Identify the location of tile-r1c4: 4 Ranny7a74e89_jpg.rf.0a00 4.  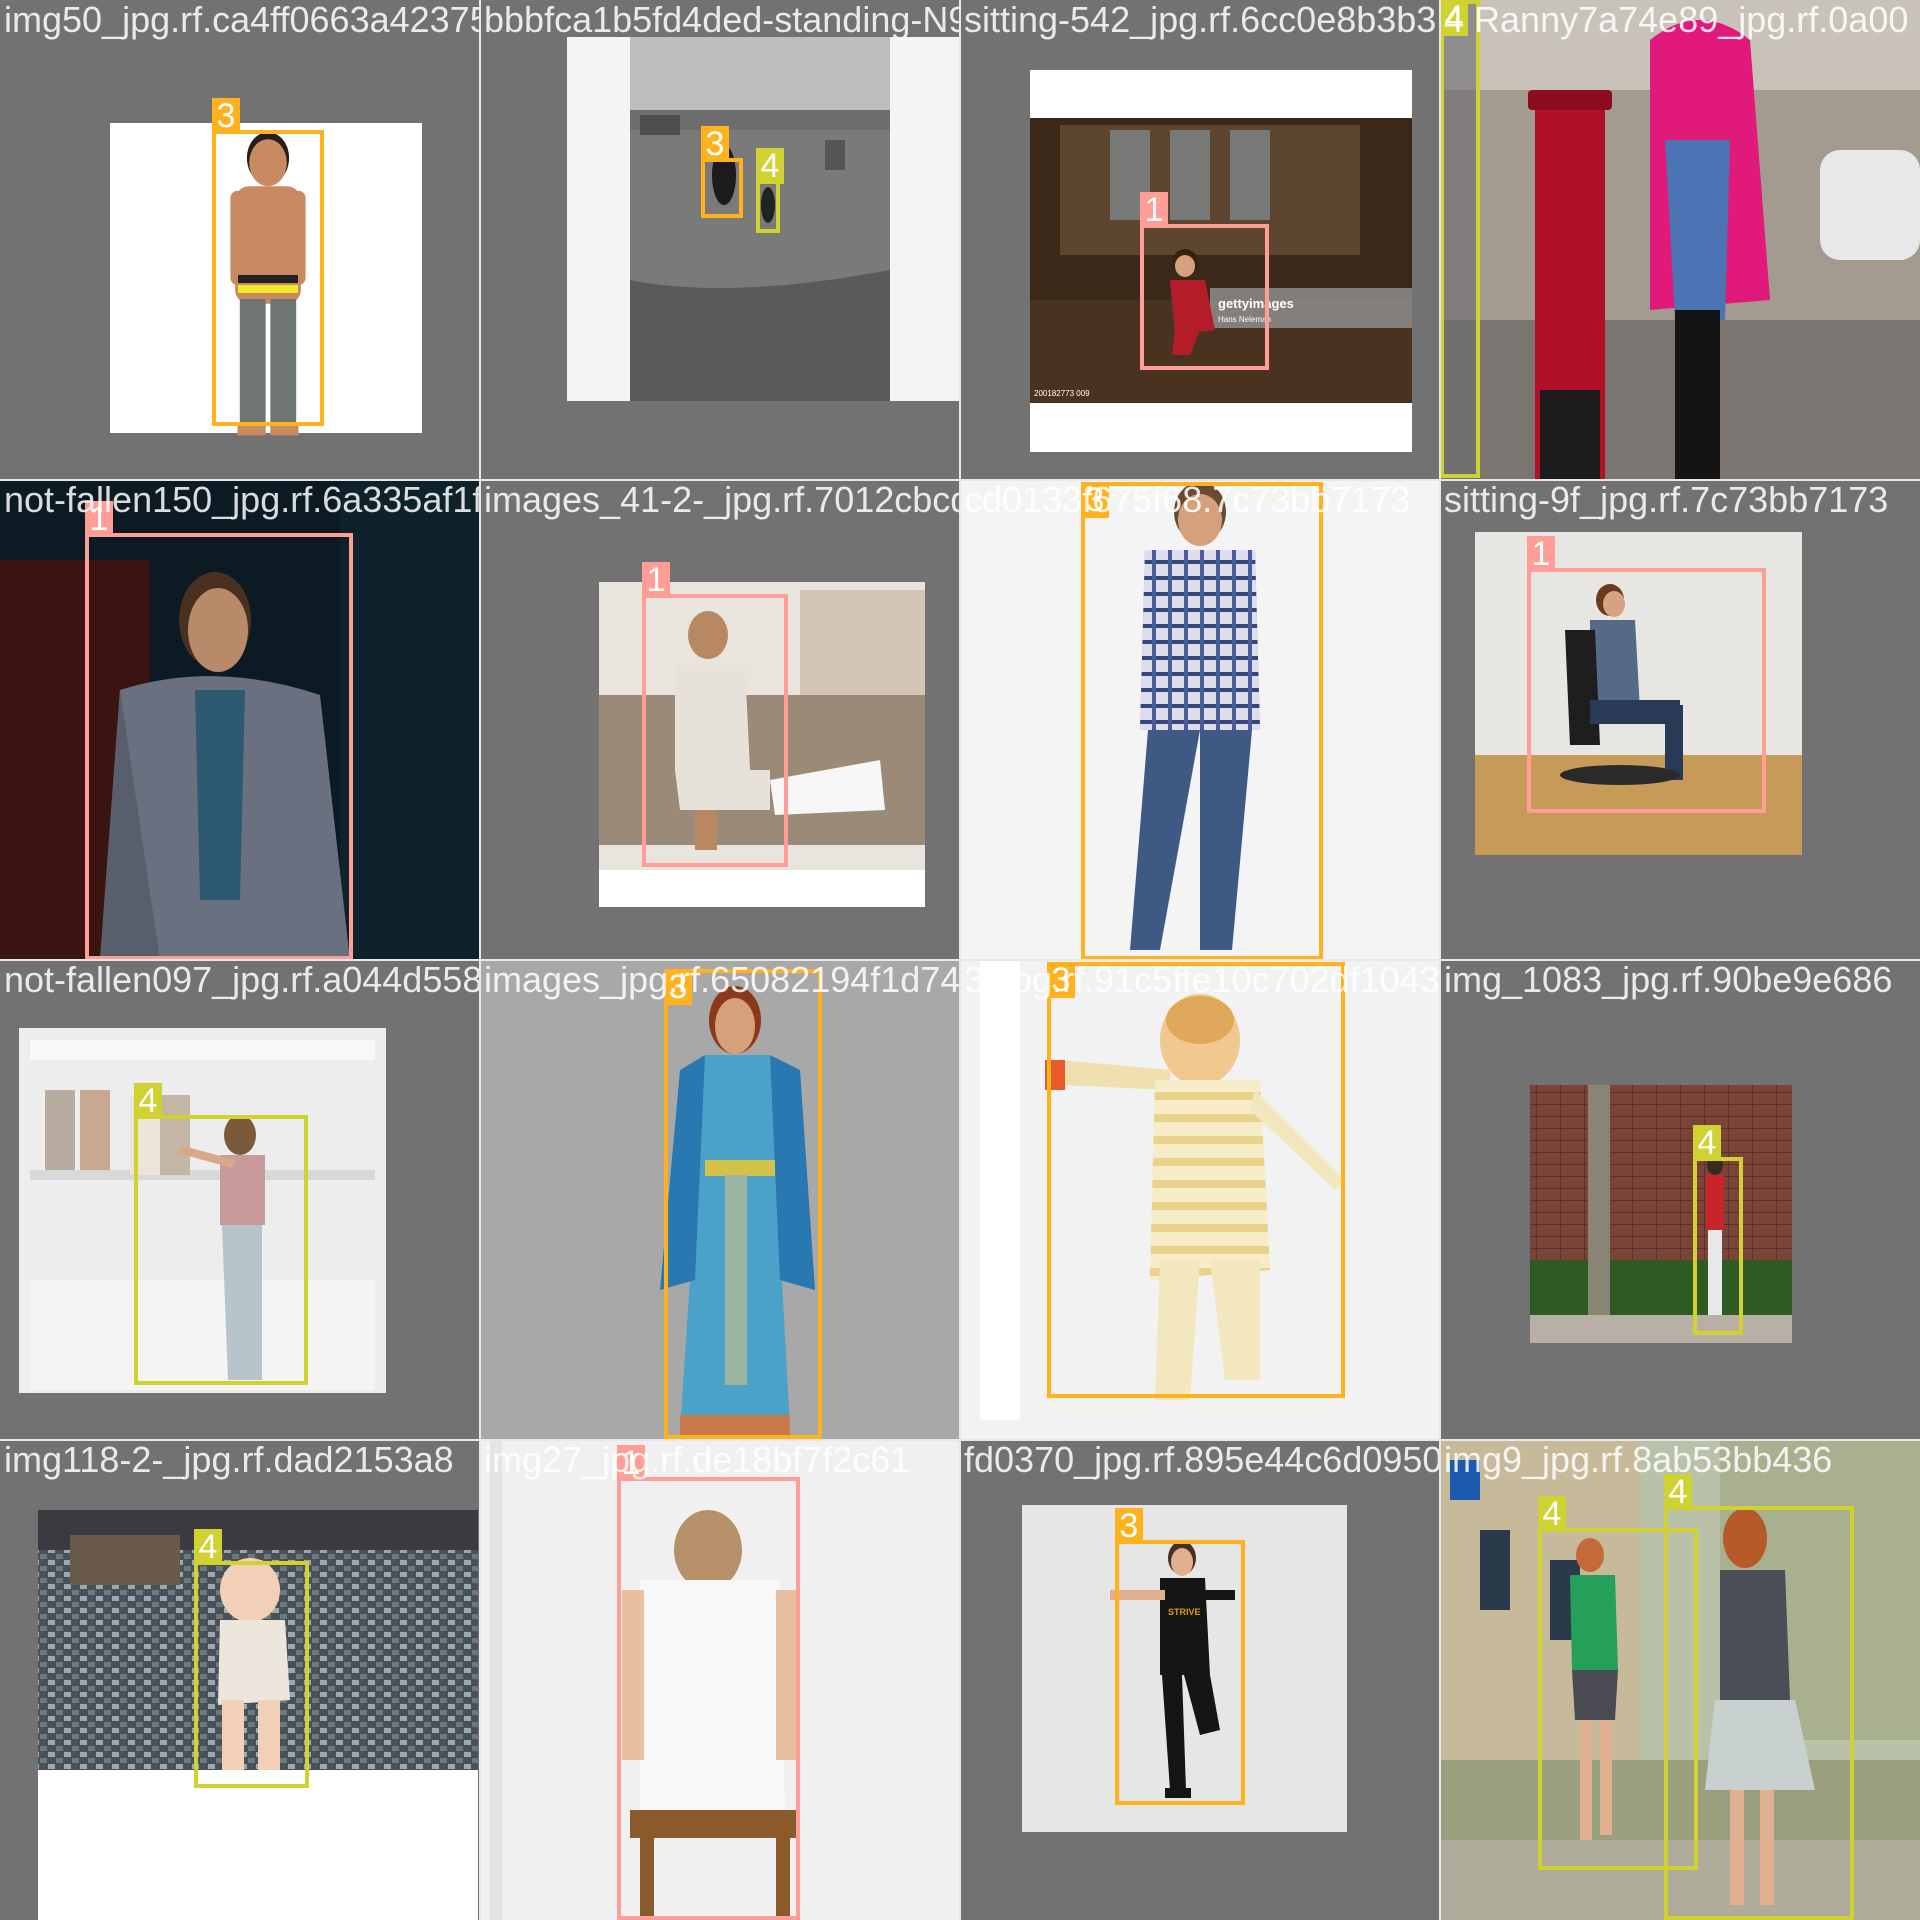
(1680, 240).